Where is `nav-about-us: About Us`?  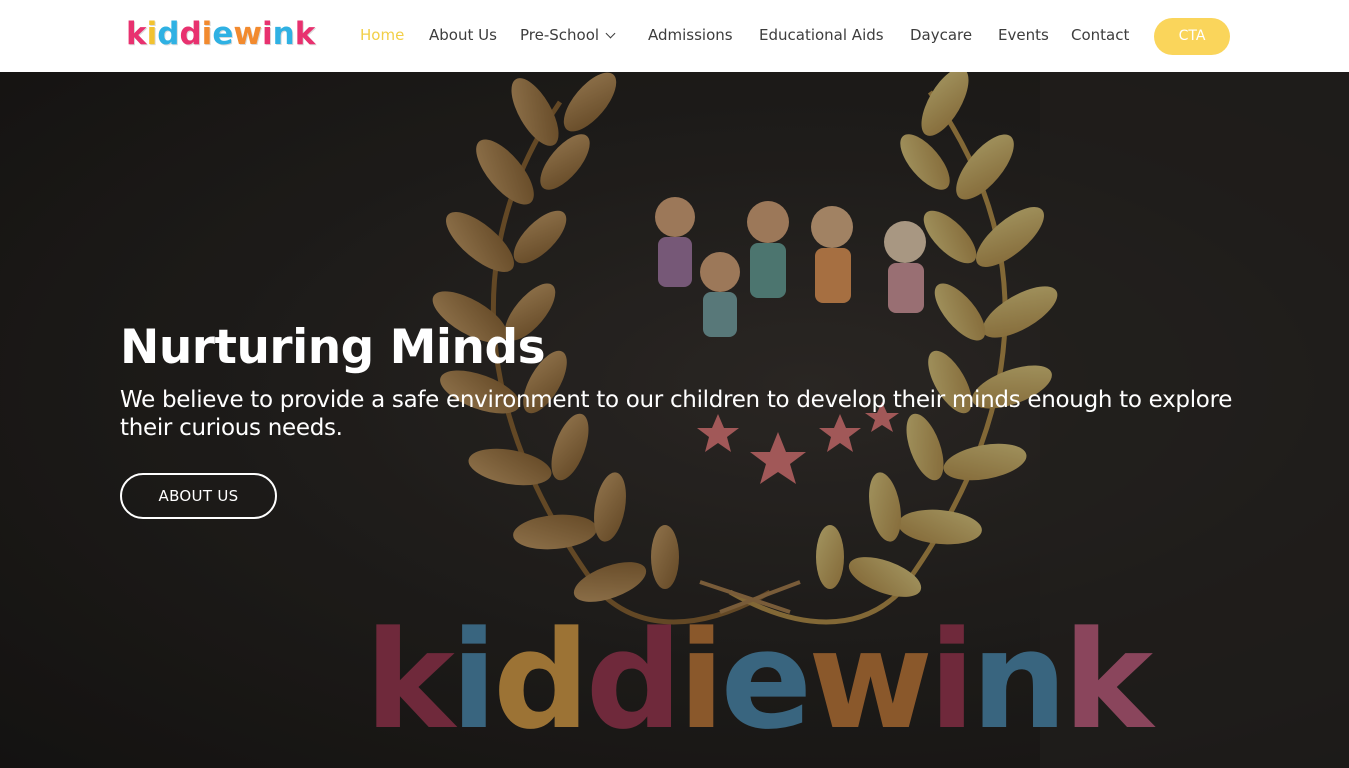 nav-about-us: About Us is located at coordinates (463, 35).